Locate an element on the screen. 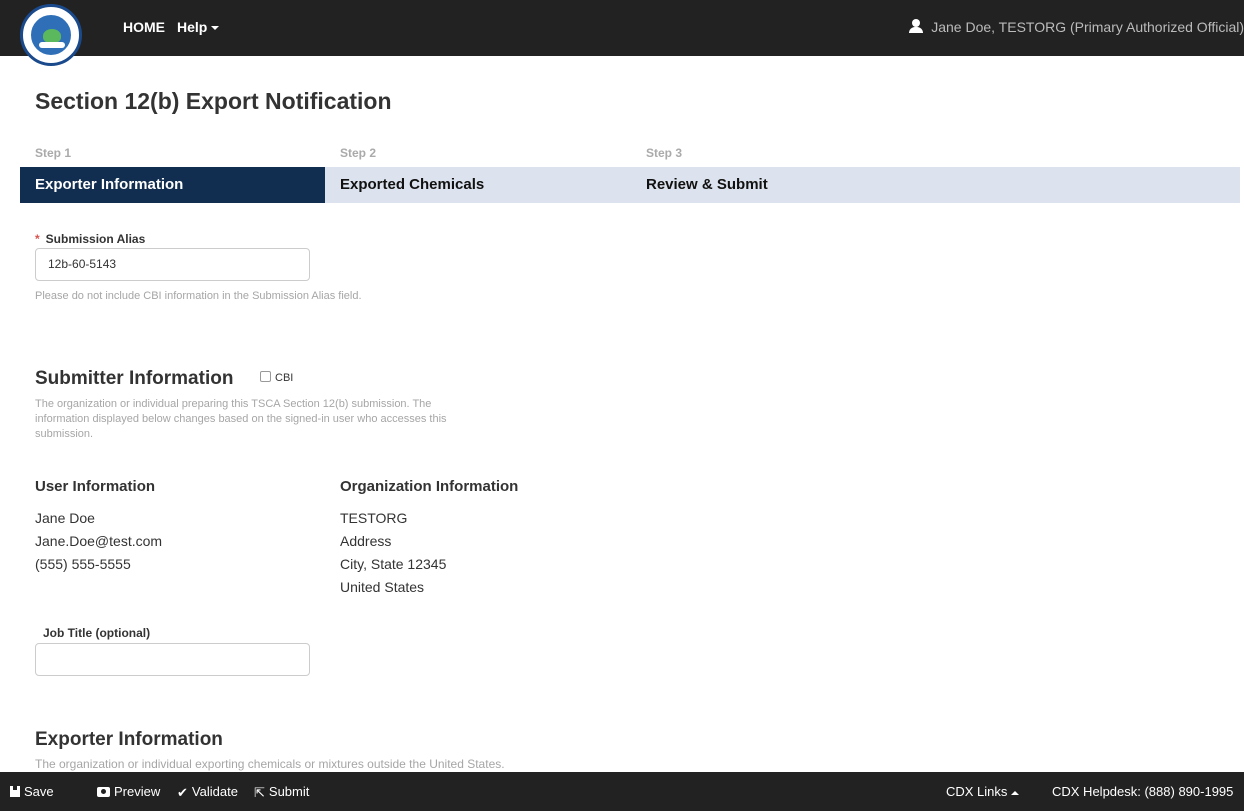 The image size is (1244, 811). save-button: Save is located at coordinates (32, 791).